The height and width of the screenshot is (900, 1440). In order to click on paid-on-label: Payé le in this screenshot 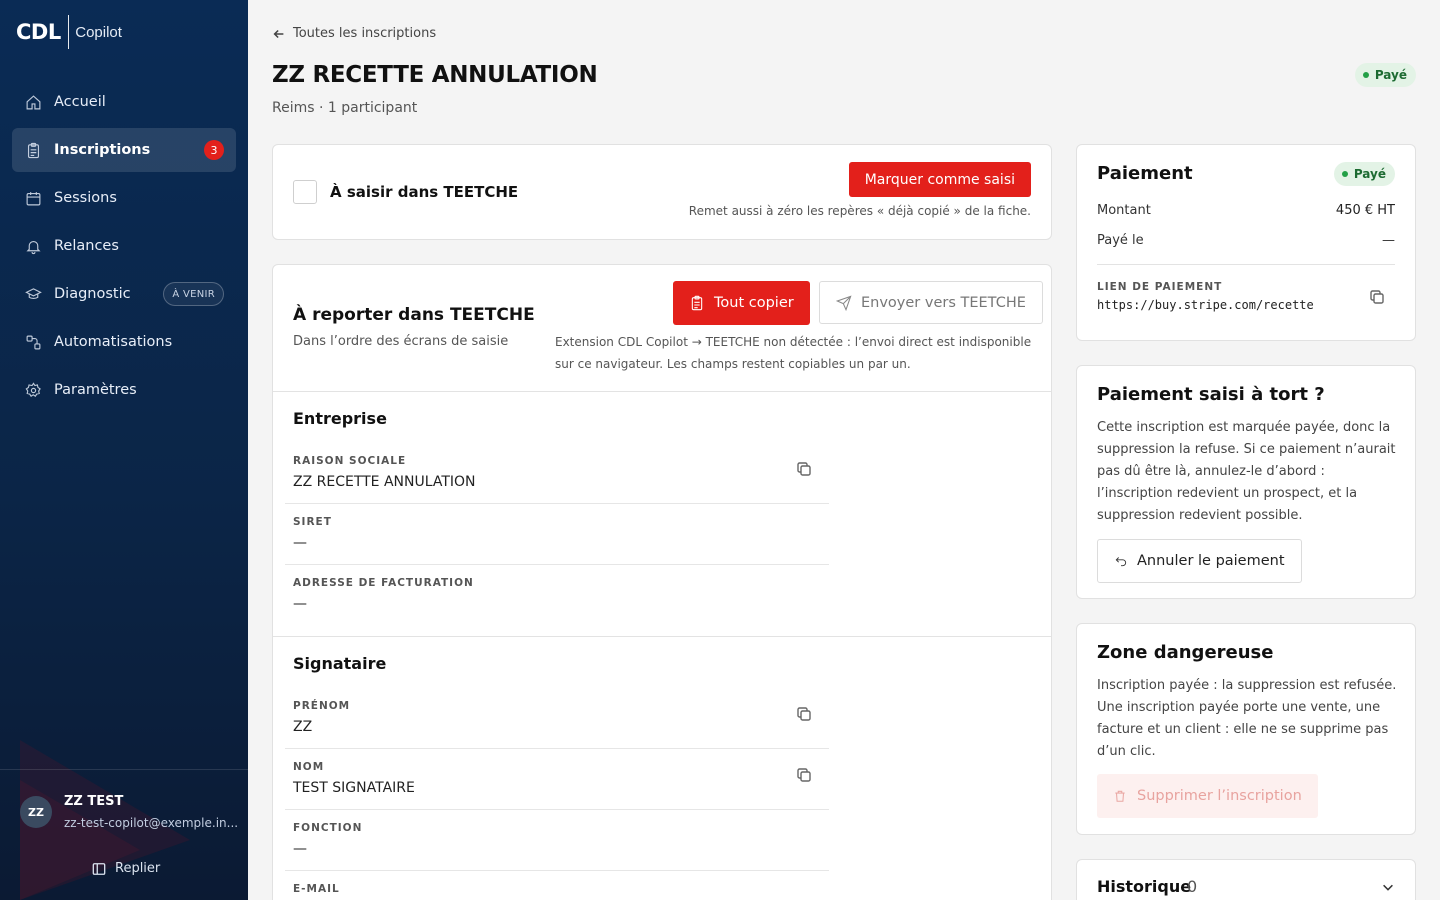, I will do `click(1120, 240)`.